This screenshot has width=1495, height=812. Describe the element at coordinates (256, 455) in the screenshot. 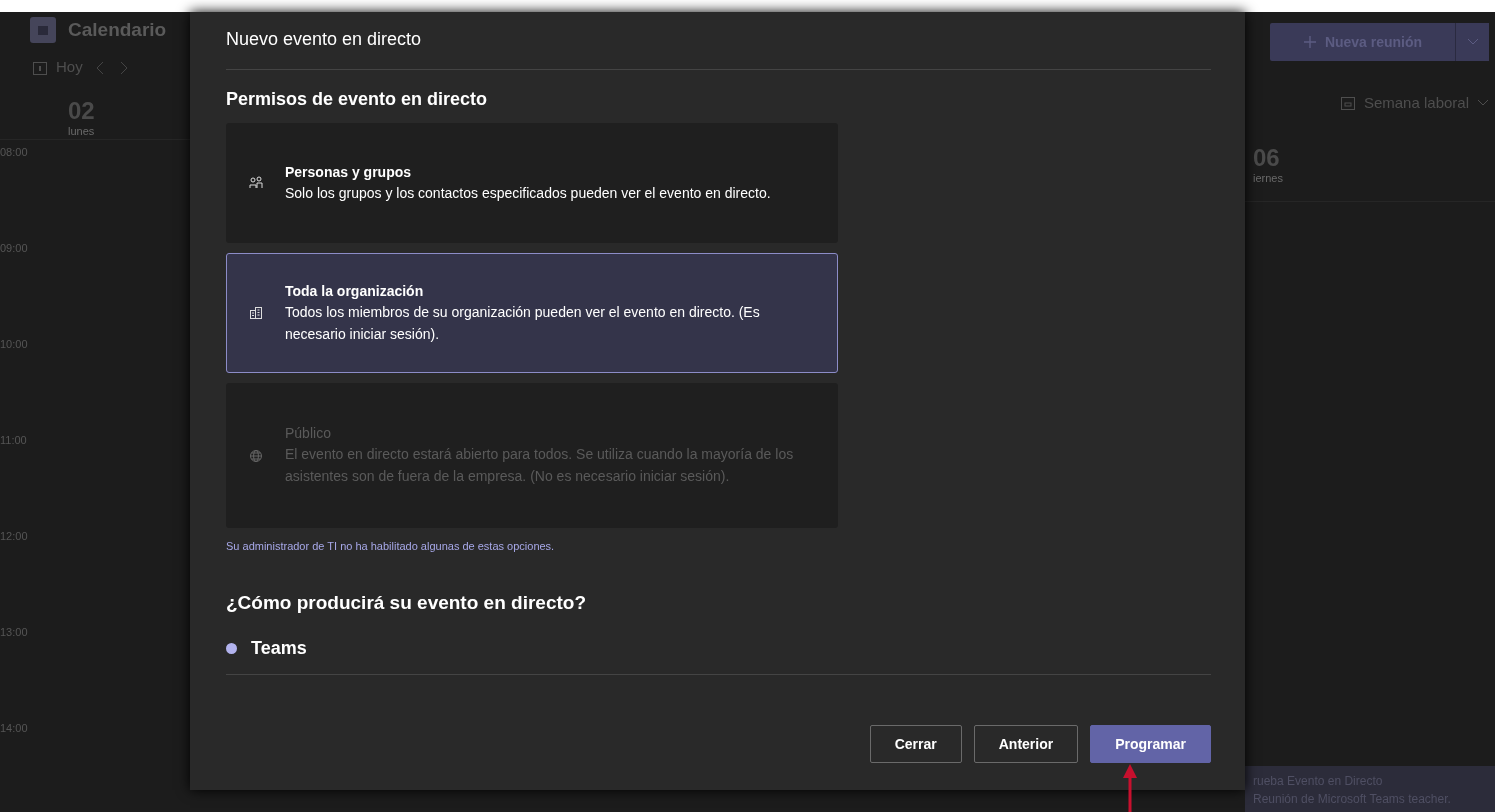

I see `globe-icon` at that location.